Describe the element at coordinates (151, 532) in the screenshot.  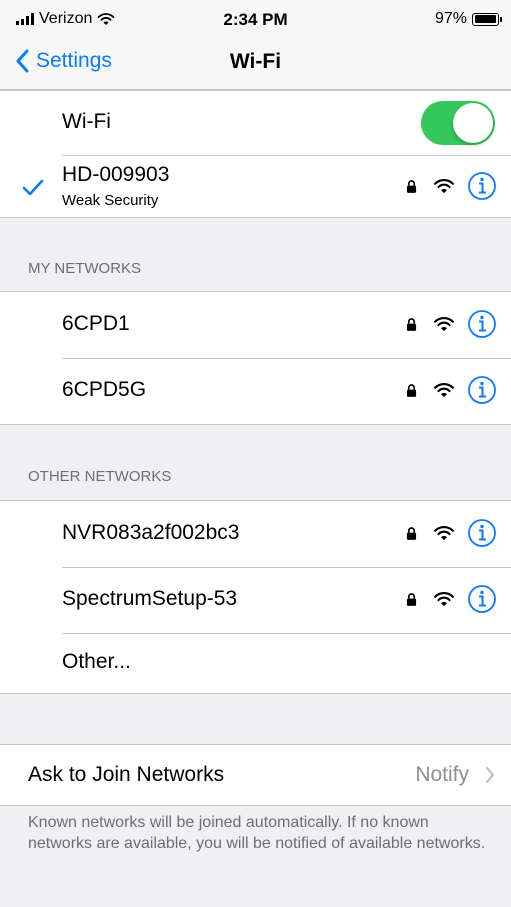
I see `network-name: NVR083a2f002bc3` at that location.